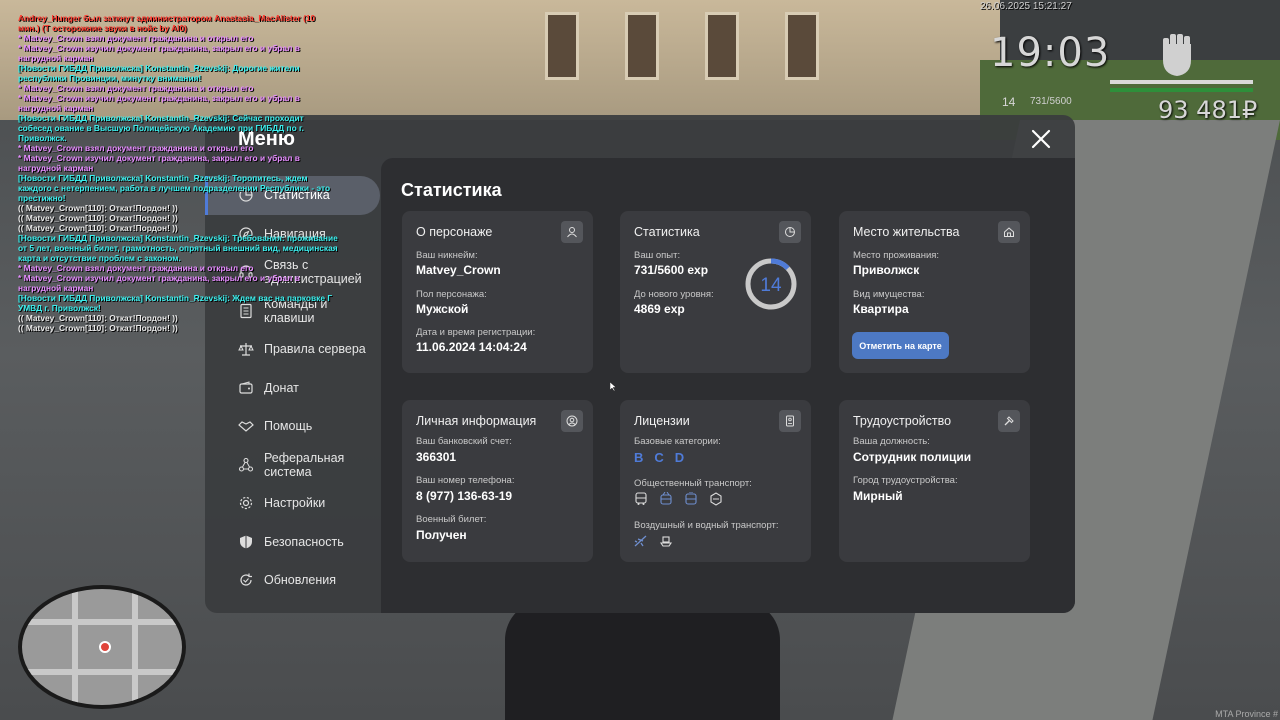 The height and width of the screenshot is (720, 1280). What do you see at coordinates (105, 647) in the screenshot?
I see `player-marker` at bounding box center [105, 647].